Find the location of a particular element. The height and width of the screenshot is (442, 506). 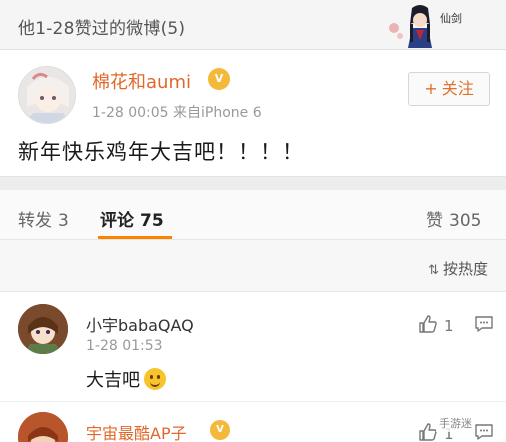

sort-by-hot-button: ⇅ 按热度 is located at coordinates (458, 268).